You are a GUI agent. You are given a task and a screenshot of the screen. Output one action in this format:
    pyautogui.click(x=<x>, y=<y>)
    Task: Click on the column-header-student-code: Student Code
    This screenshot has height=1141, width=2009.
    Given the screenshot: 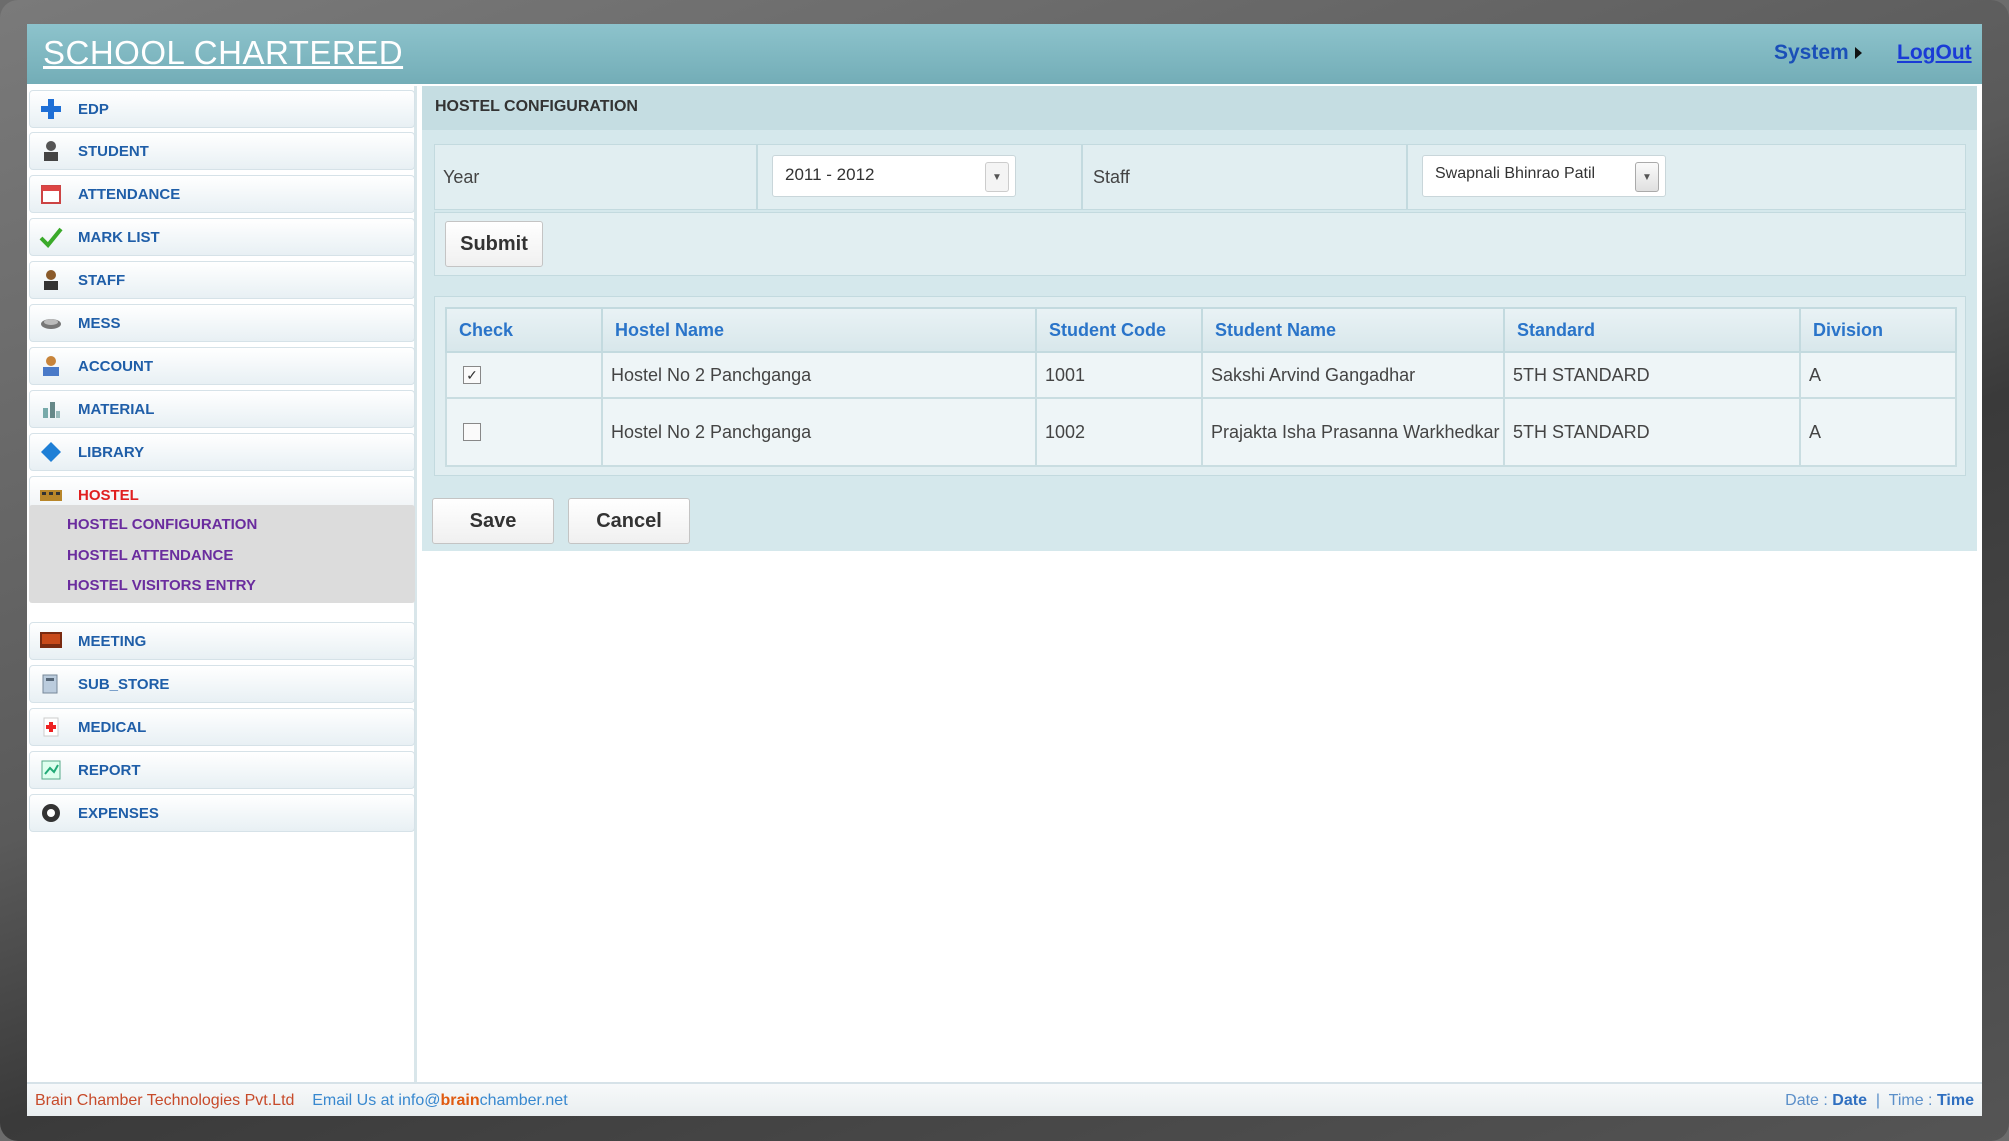 What is the action you would take?
    pyautogui.click(x=1119, y=330)
    